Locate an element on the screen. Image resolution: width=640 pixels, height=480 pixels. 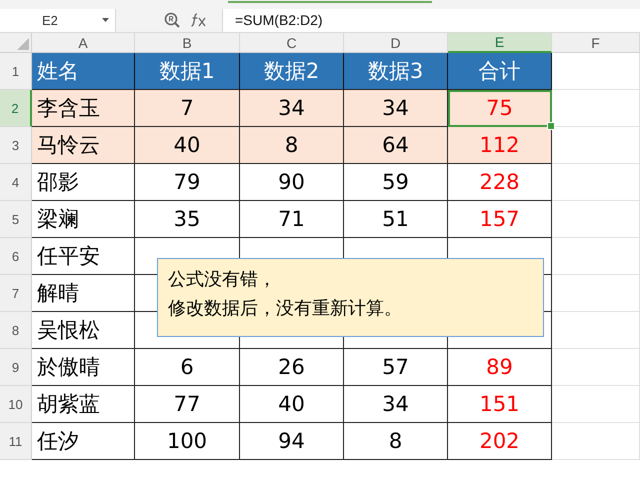
column-title: 数据2 is located at coordinates (292, 71).